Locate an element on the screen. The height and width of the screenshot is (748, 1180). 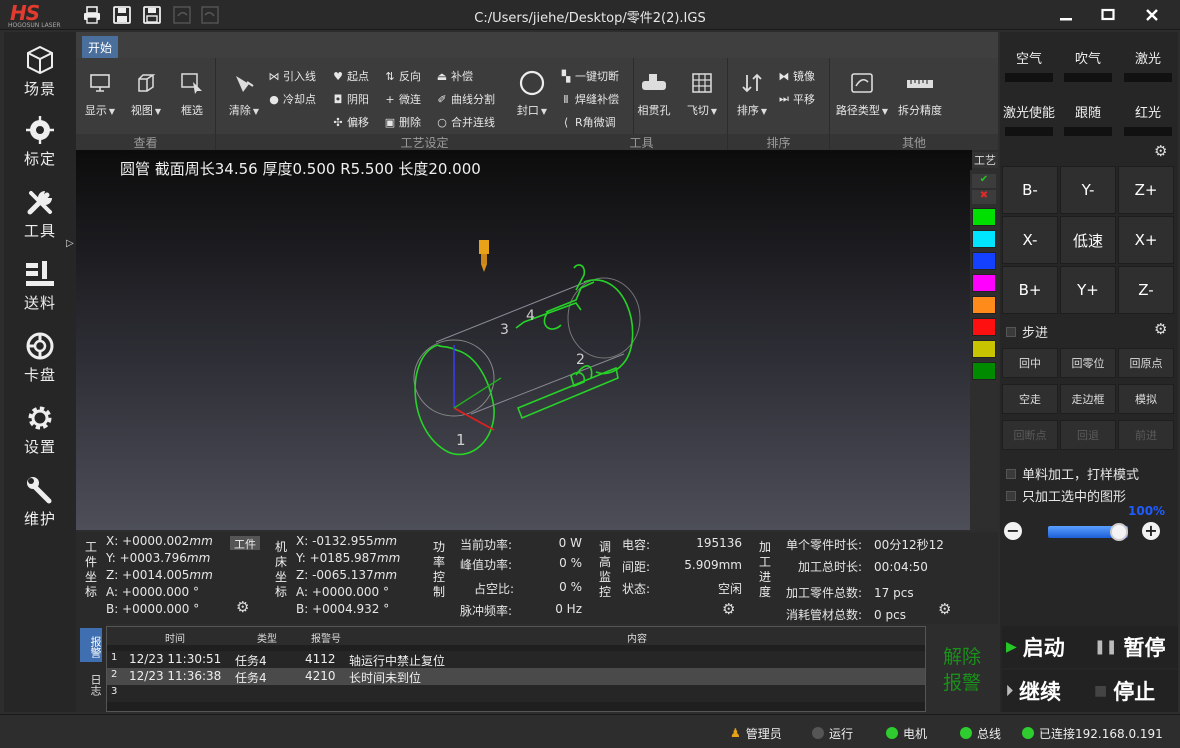
micro-joint-button: + 微连 is located at coordinates (402, 99).